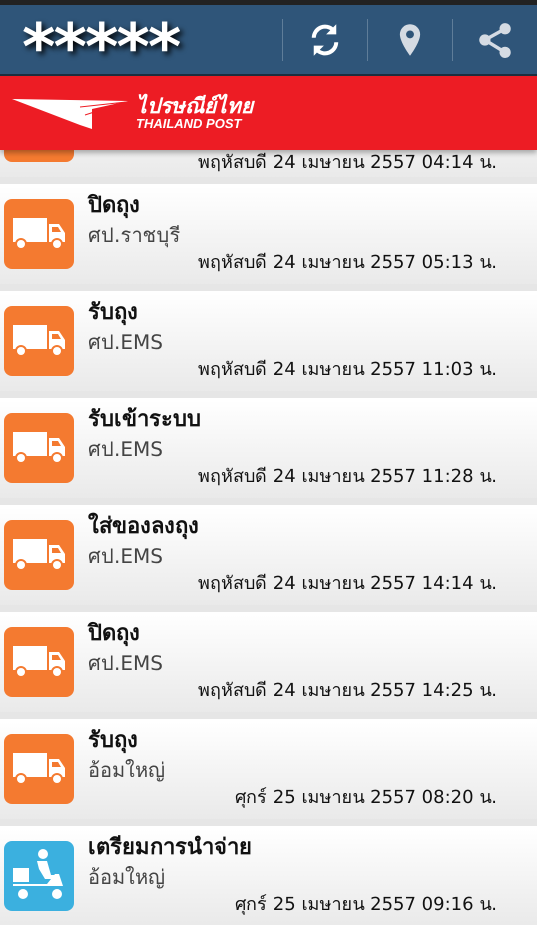 The width and height of the screenshot is (537, 925). What do you see at coordinates (135, 235) in the screenshot?
I see `event-location: ศป.ราชบุรี` at bounding box center [135, 235].